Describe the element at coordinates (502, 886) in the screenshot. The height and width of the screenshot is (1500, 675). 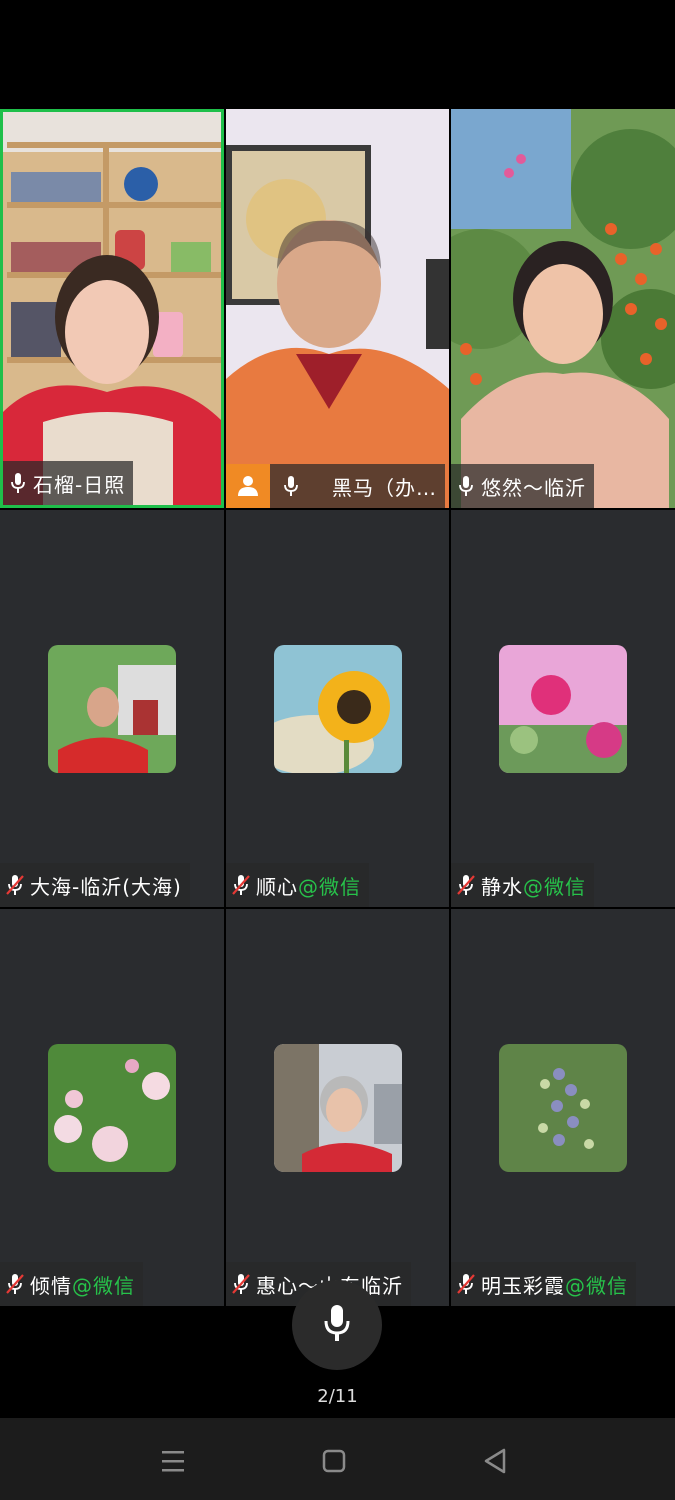
I see `participant-name: 静水` at that location.